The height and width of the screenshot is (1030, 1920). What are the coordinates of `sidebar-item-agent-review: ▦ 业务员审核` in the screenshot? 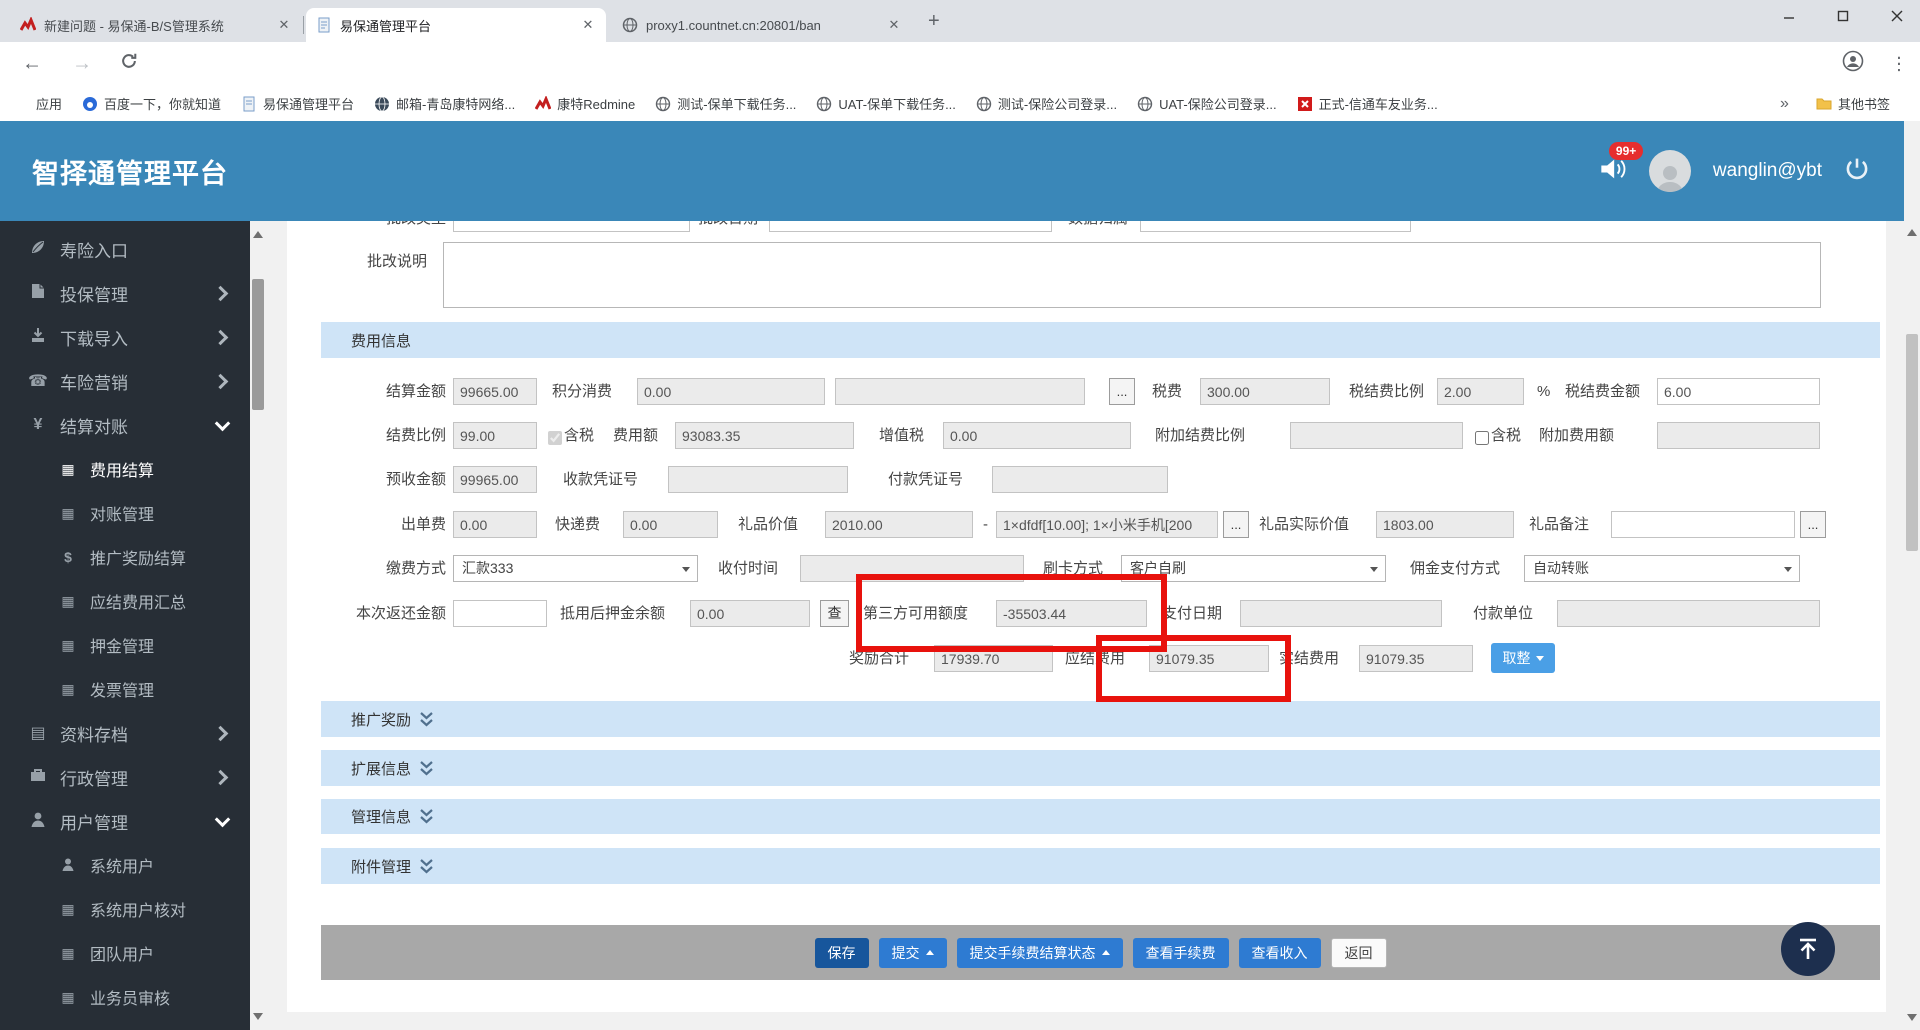 It's located at (125, 997).